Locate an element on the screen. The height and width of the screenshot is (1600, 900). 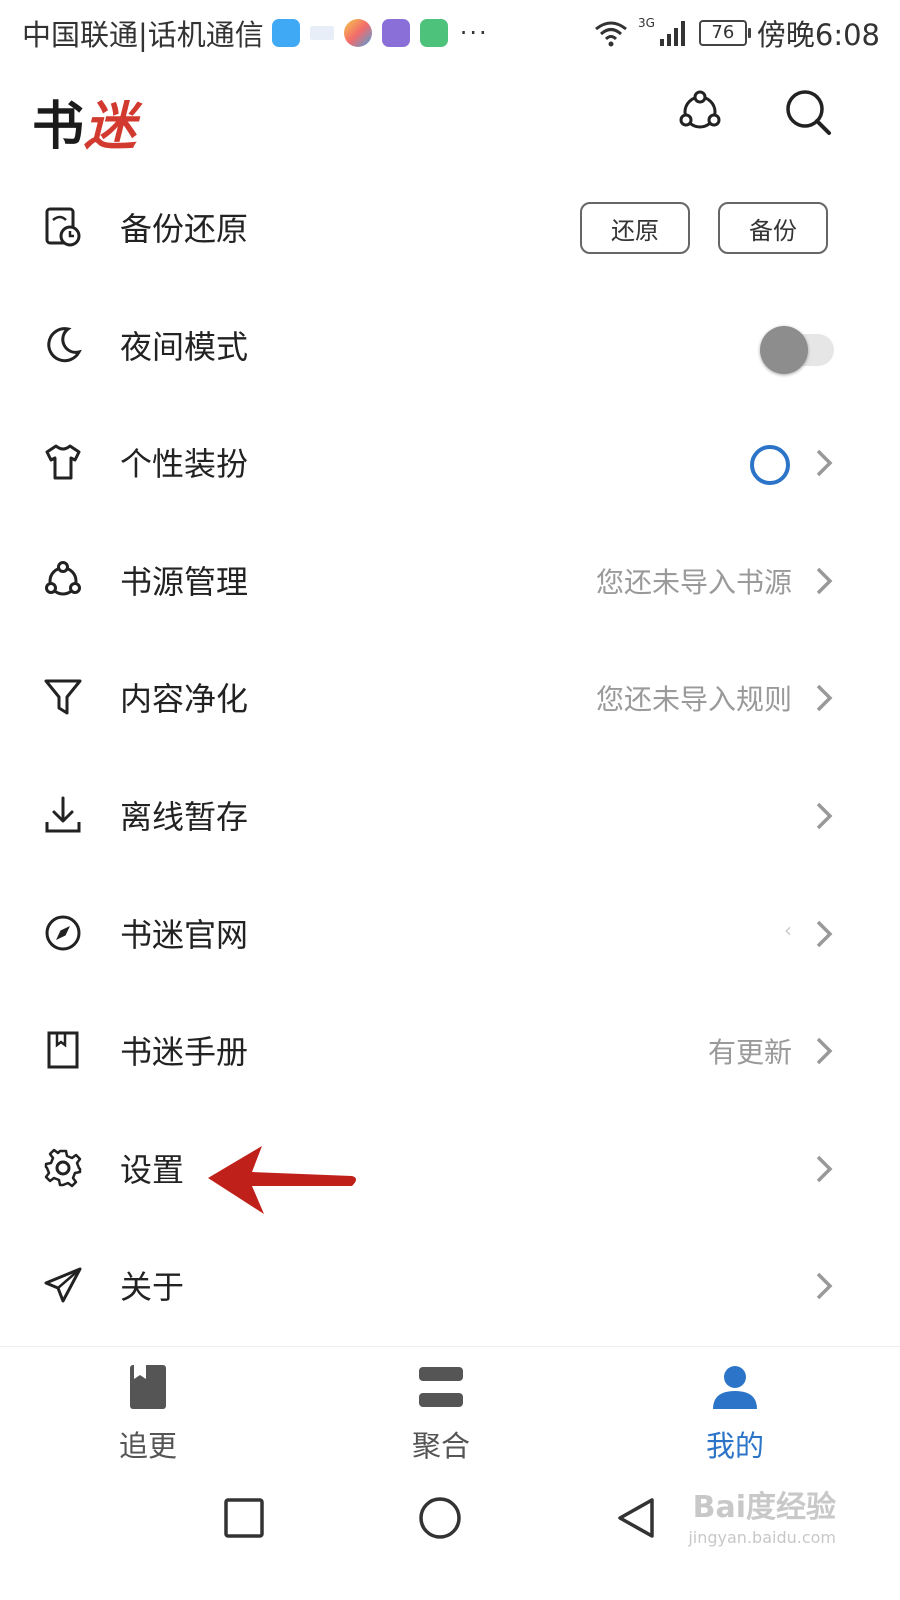
menu-label: 关于 is located at coordinates (152, 1287).